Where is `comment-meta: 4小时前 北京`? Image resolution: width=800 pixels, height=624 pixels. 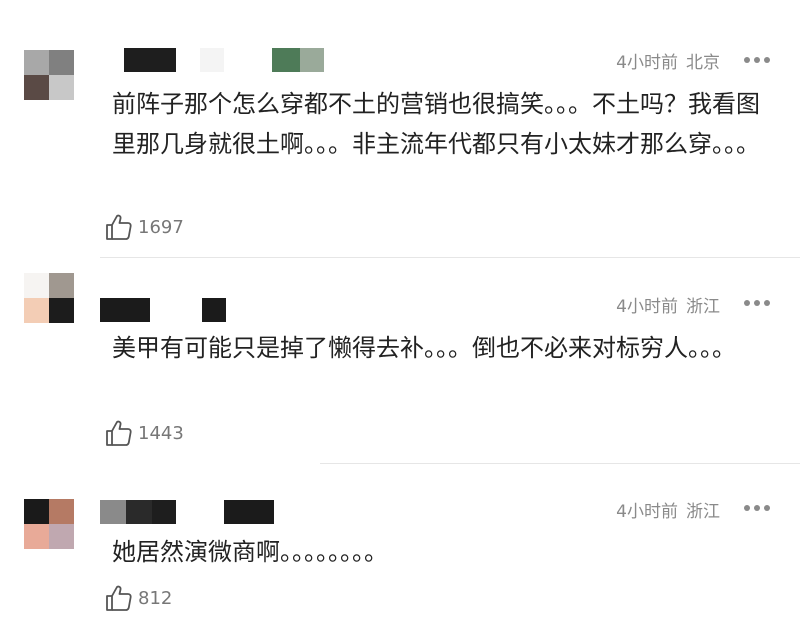
comment-meta: 4小时前 北京 is located at coordinates (668, 60).